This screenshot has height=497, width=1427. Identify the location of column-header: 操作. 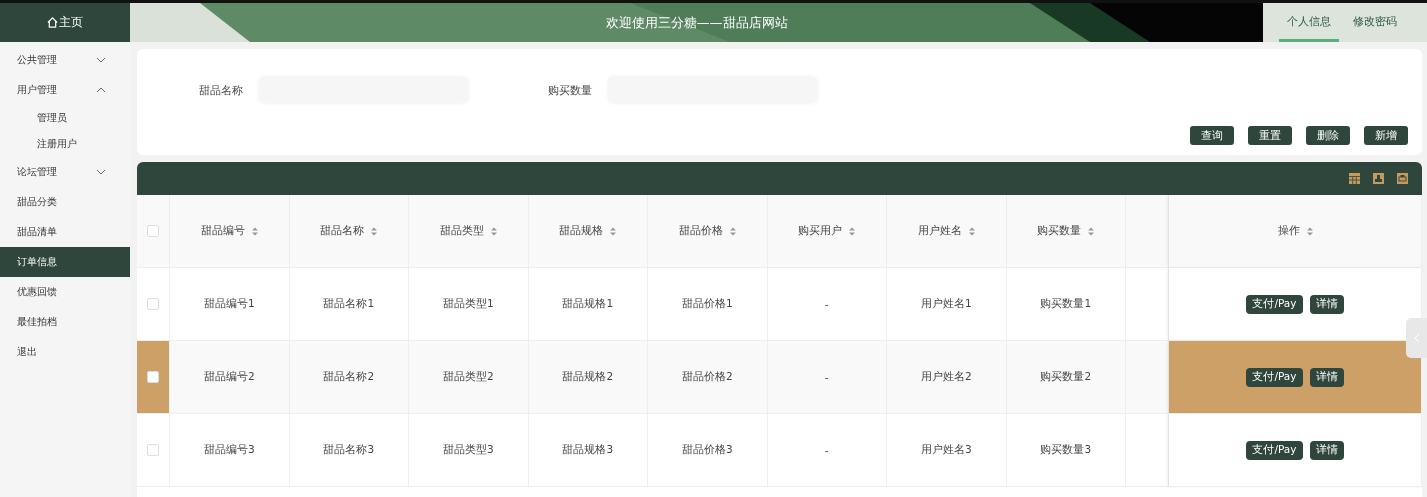
(1295, 231).